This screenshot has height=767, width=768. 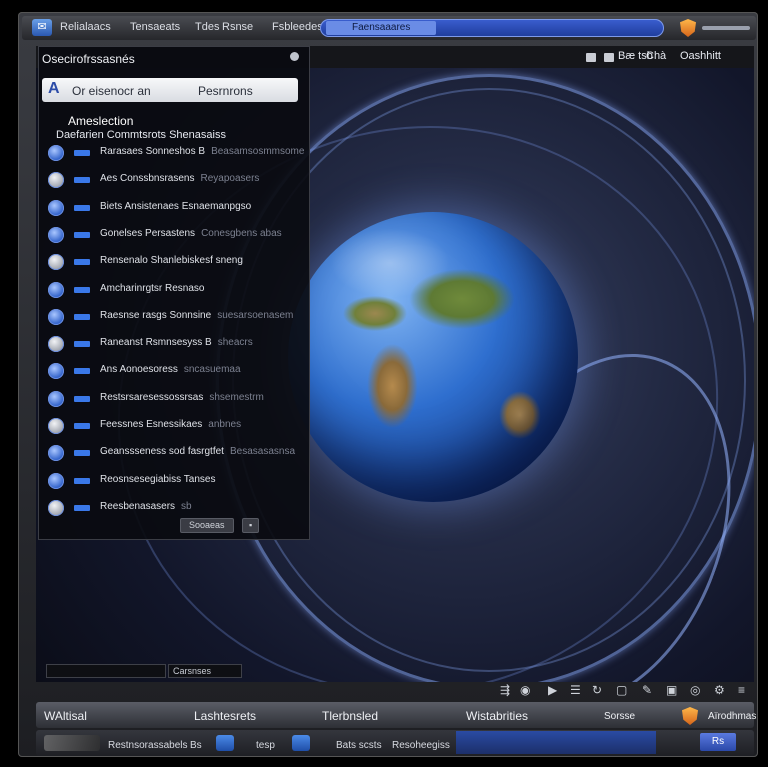 I want to click on lower-left-field, so click(x=106, y=671).